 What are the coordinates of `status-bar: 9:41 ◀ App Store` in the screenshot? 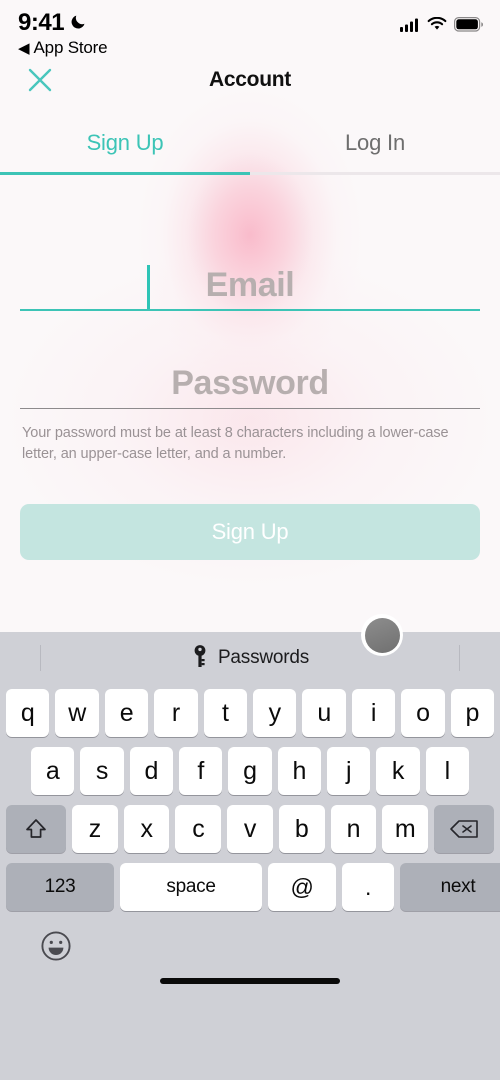 It's located at (250, 31).